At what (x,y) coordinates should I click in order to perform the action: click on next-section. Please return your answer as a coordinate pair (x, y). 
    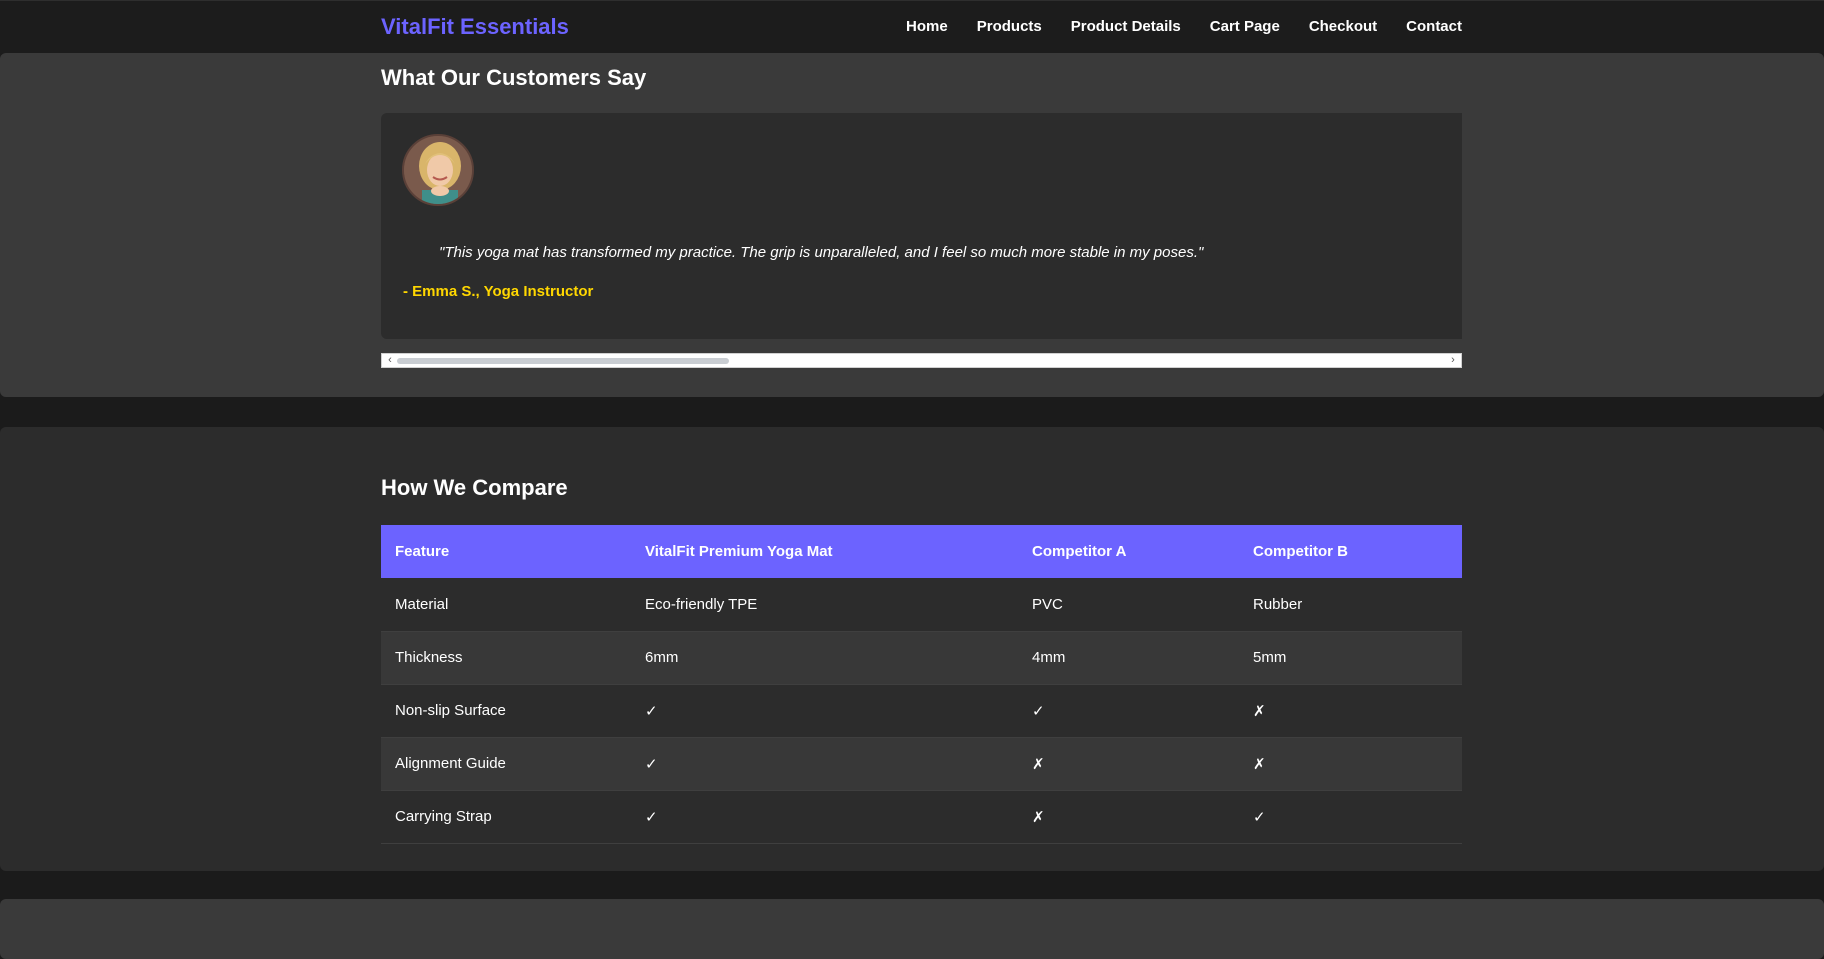
    Looking at the image, I should click on (912, 929).